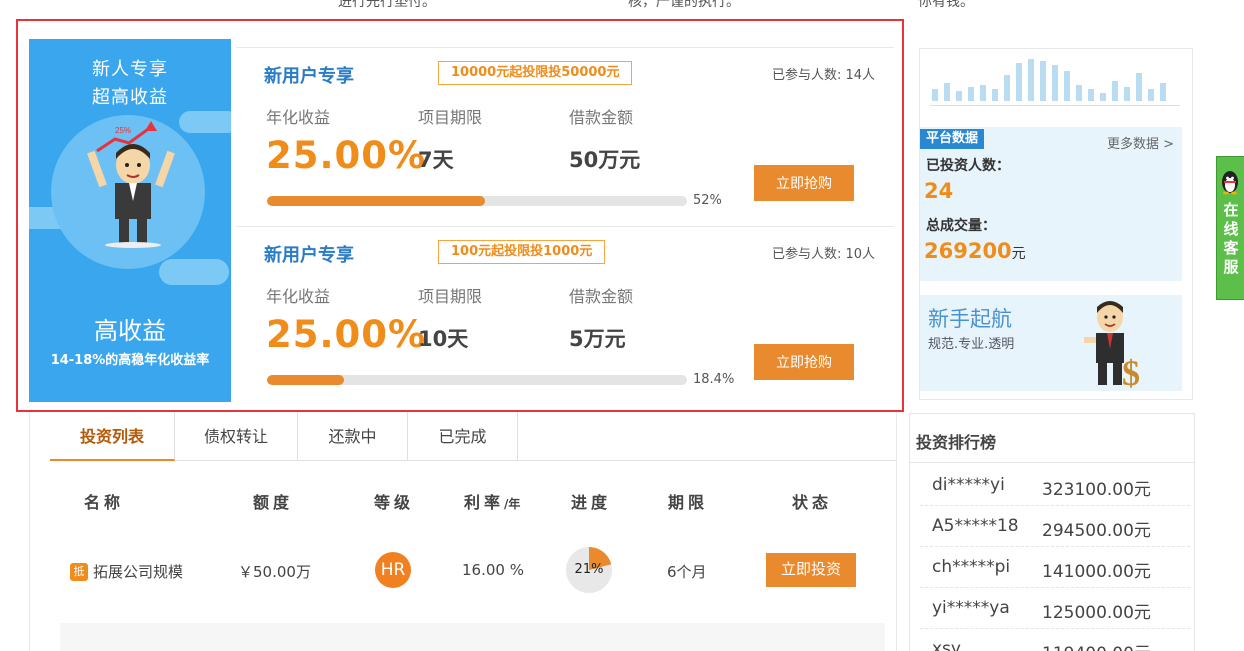 Image resolution: width=1244 pixels, height=651 pixels. Describe the element at coordinates (956, 442) in the screenshot. I see `ranking-title: 投资排行榜` at that location.